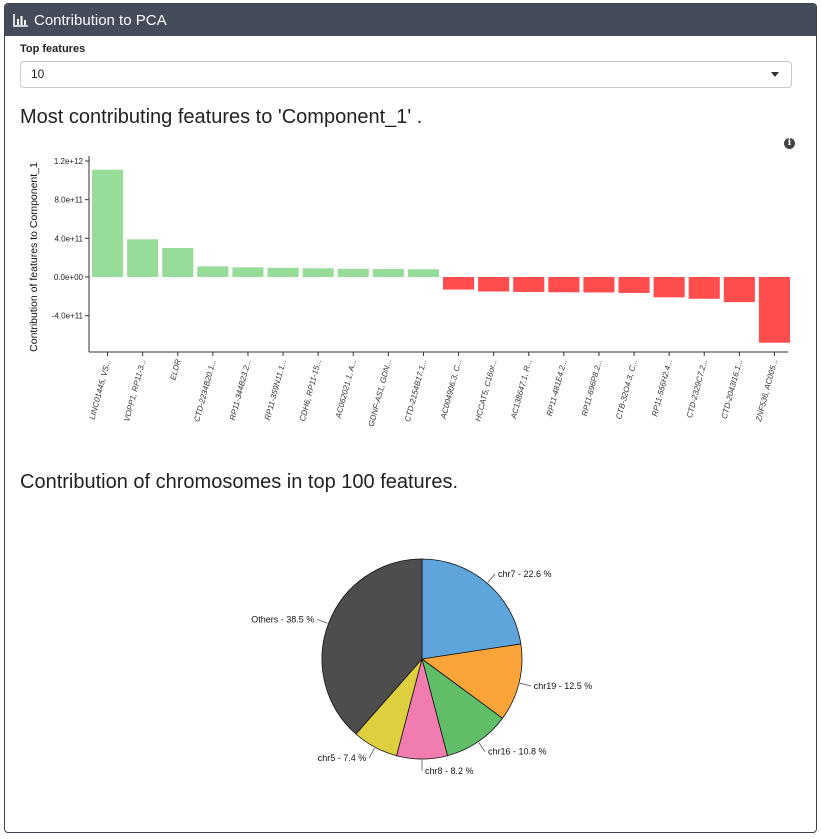  What do you see at coordinates (68, 316) in the screenshot?
I see `y-tick-label: -4.0e+11` at bounding box center [68, 316].